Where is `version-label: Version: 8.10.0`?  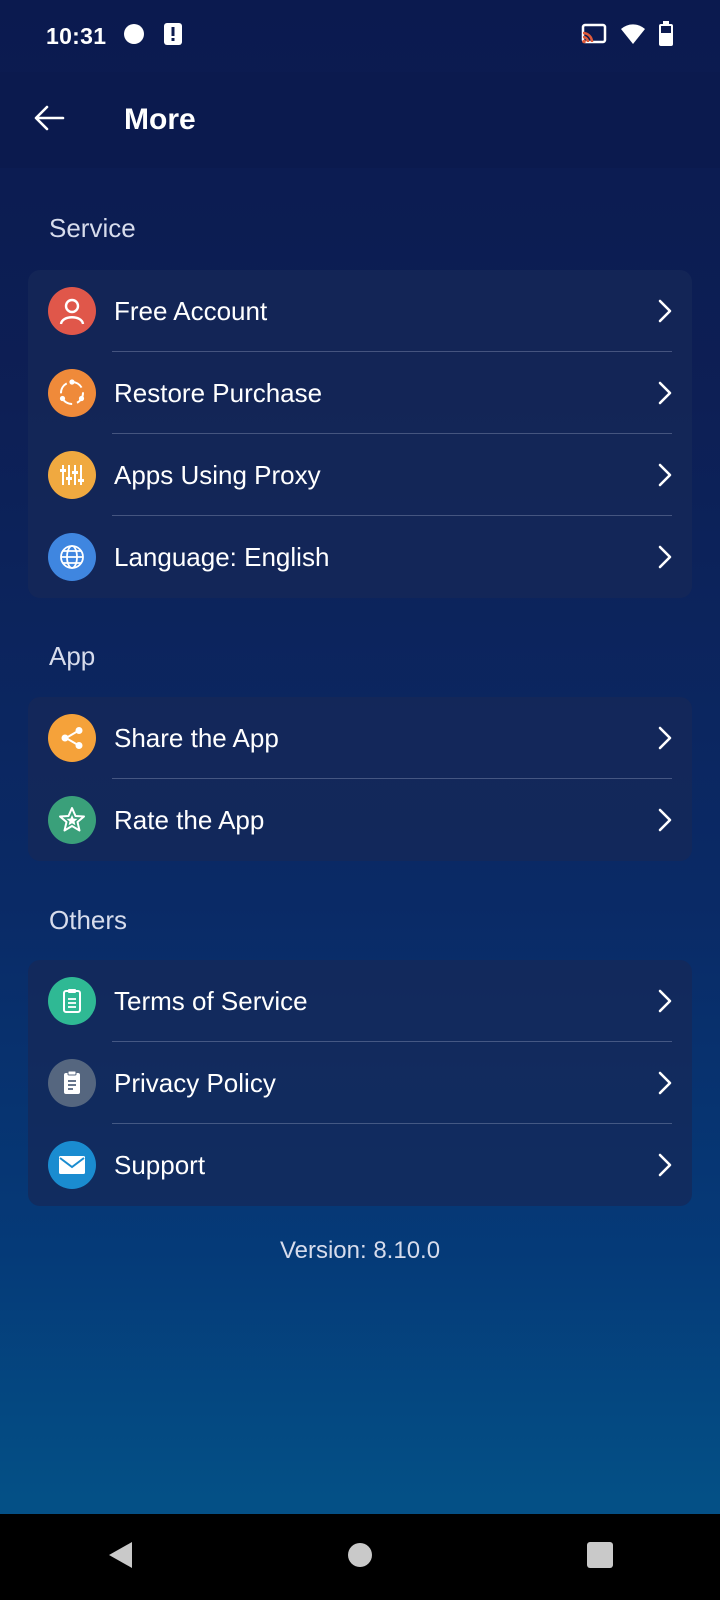
version-label: Version: 8.10.0 is located at coordinates (360, 1250).